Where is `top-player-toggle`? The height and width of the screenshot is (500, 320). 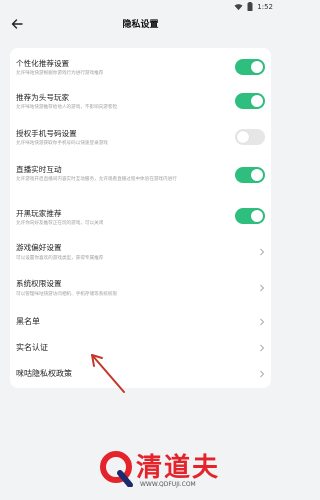
top-player-toggle is located at coordinates (250, 101).